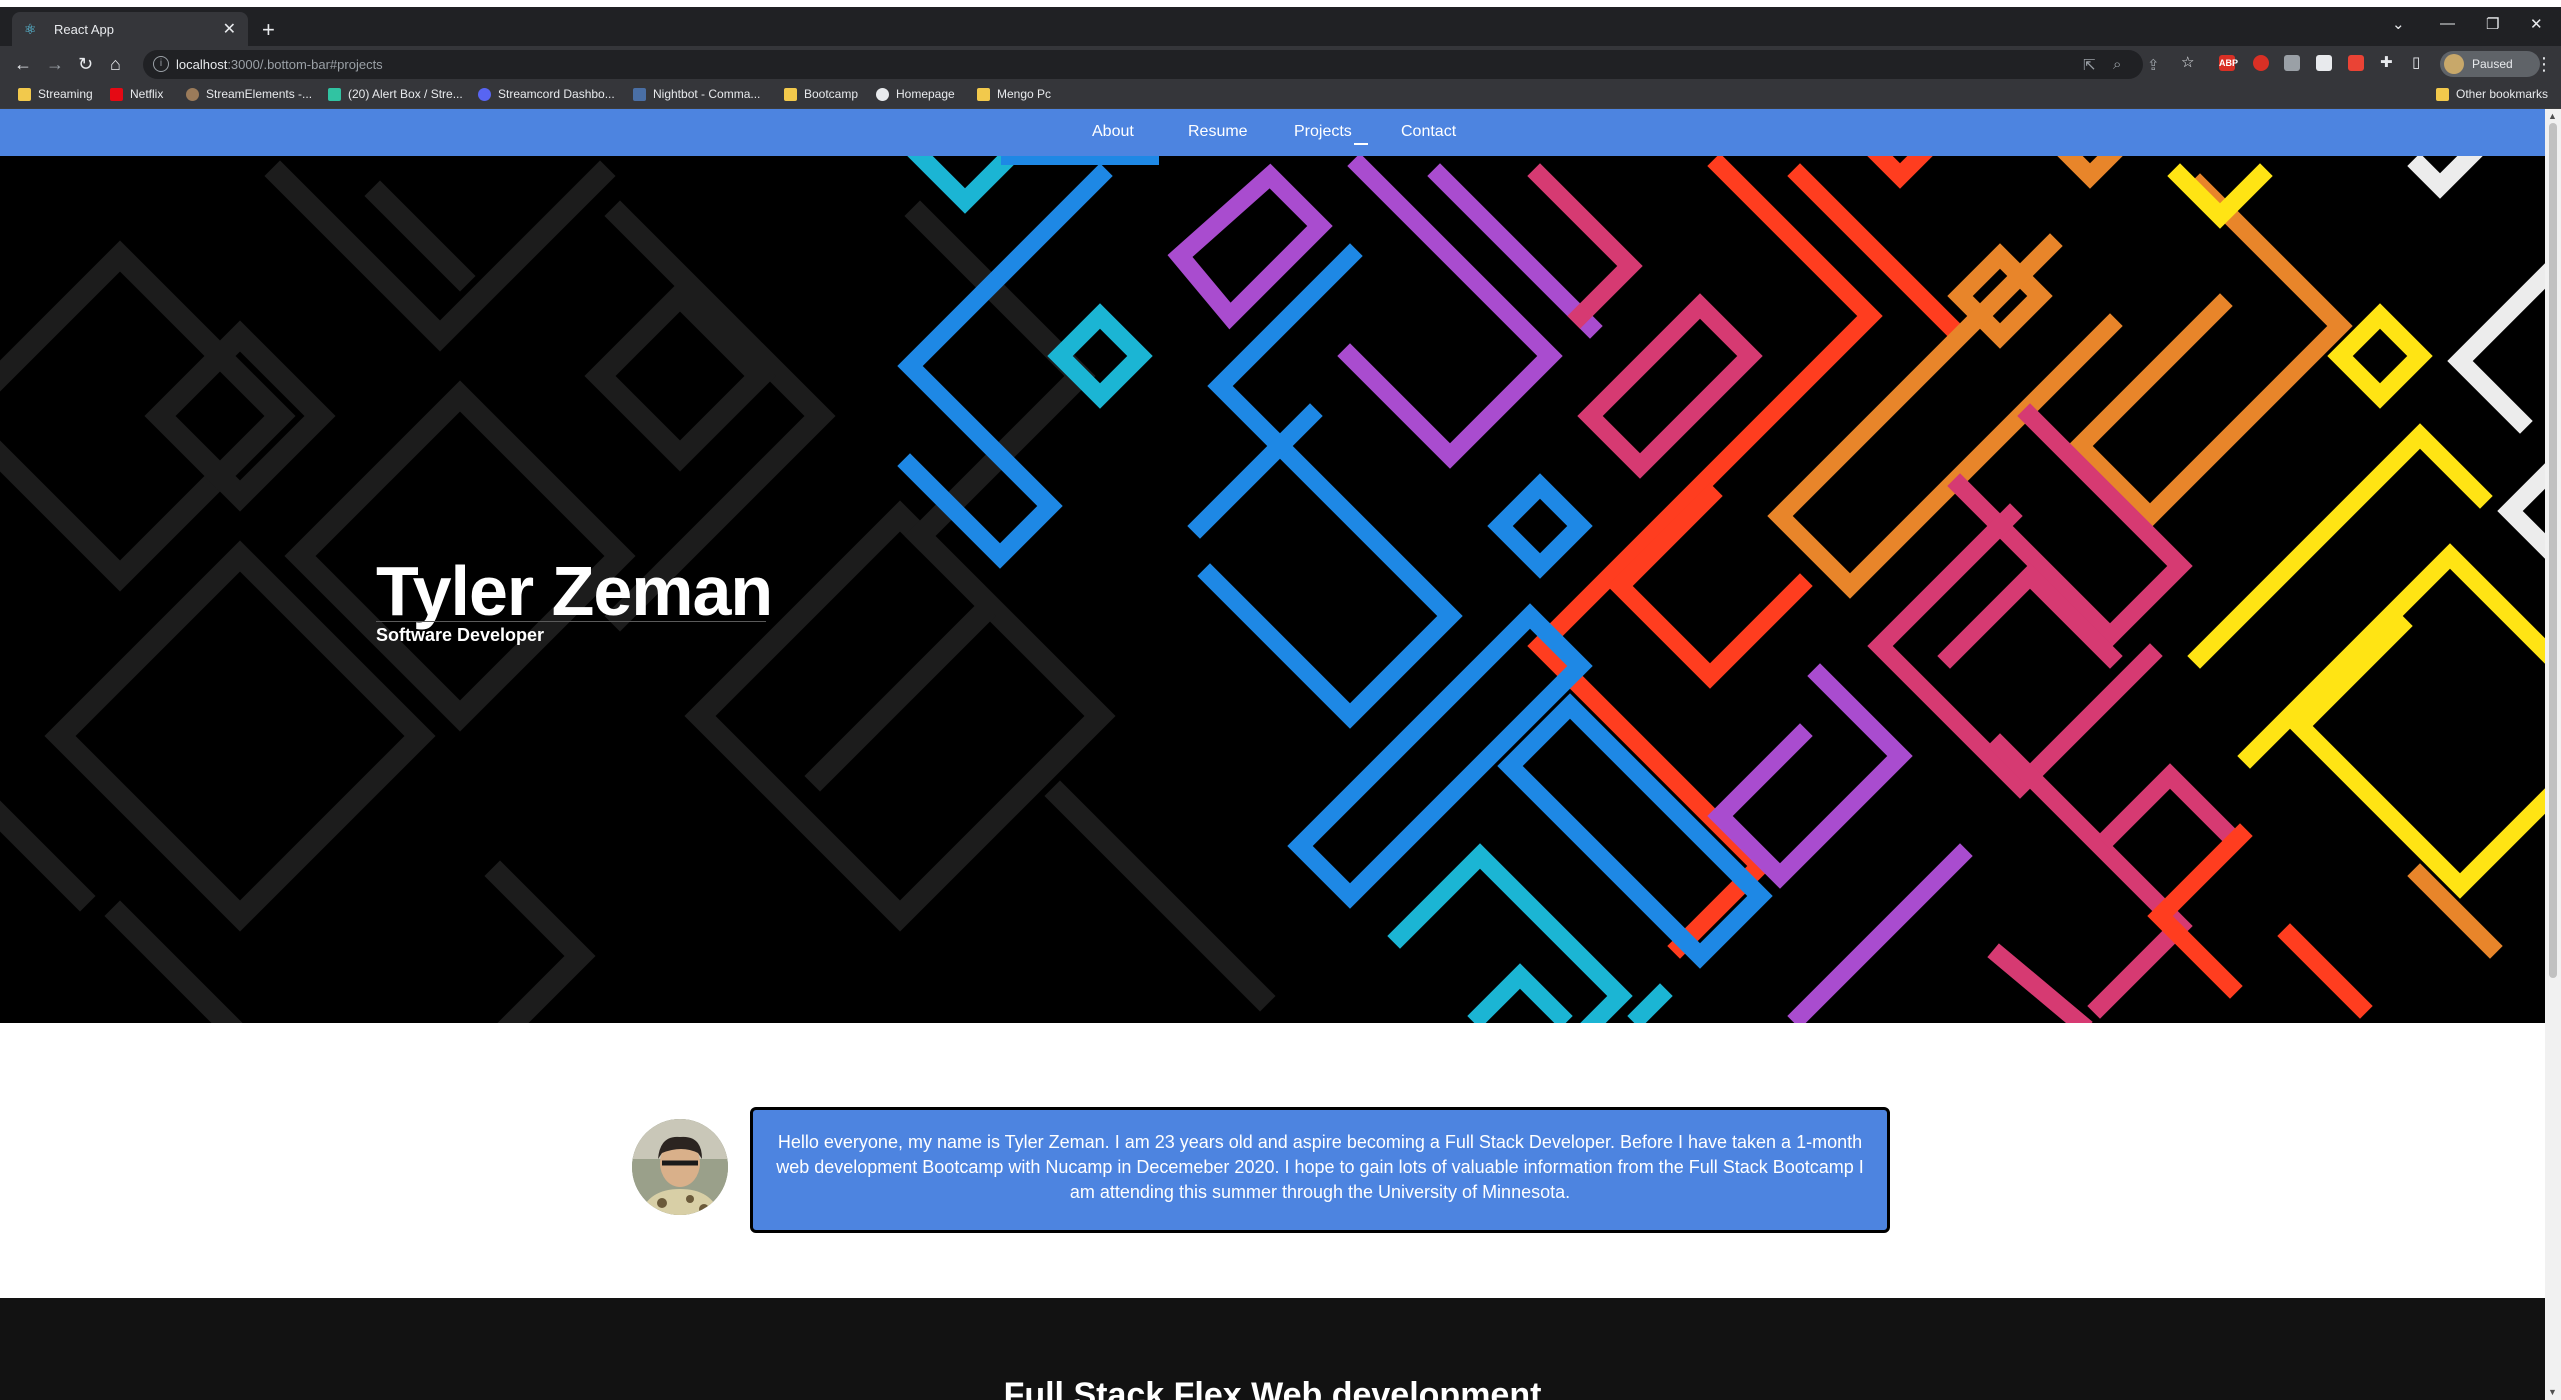  I want to click on profile-photo, so click(680, 1167).